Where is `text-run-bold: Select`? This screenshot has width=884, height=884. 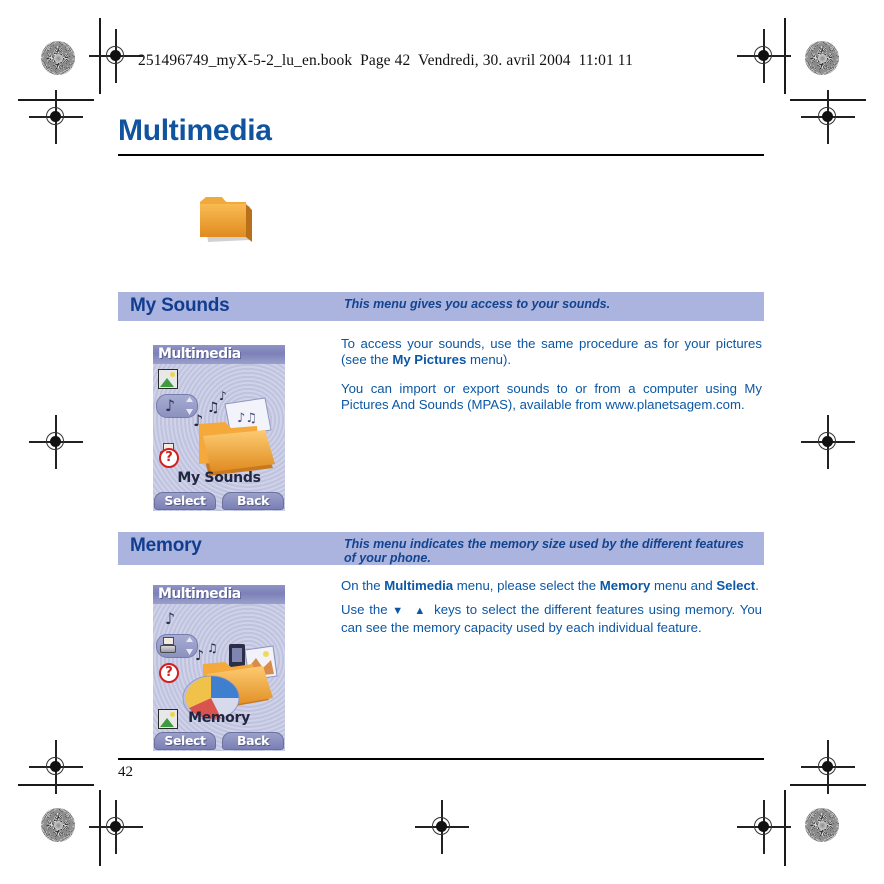
text-run-bold: Select is located at coordinates (736, 585).